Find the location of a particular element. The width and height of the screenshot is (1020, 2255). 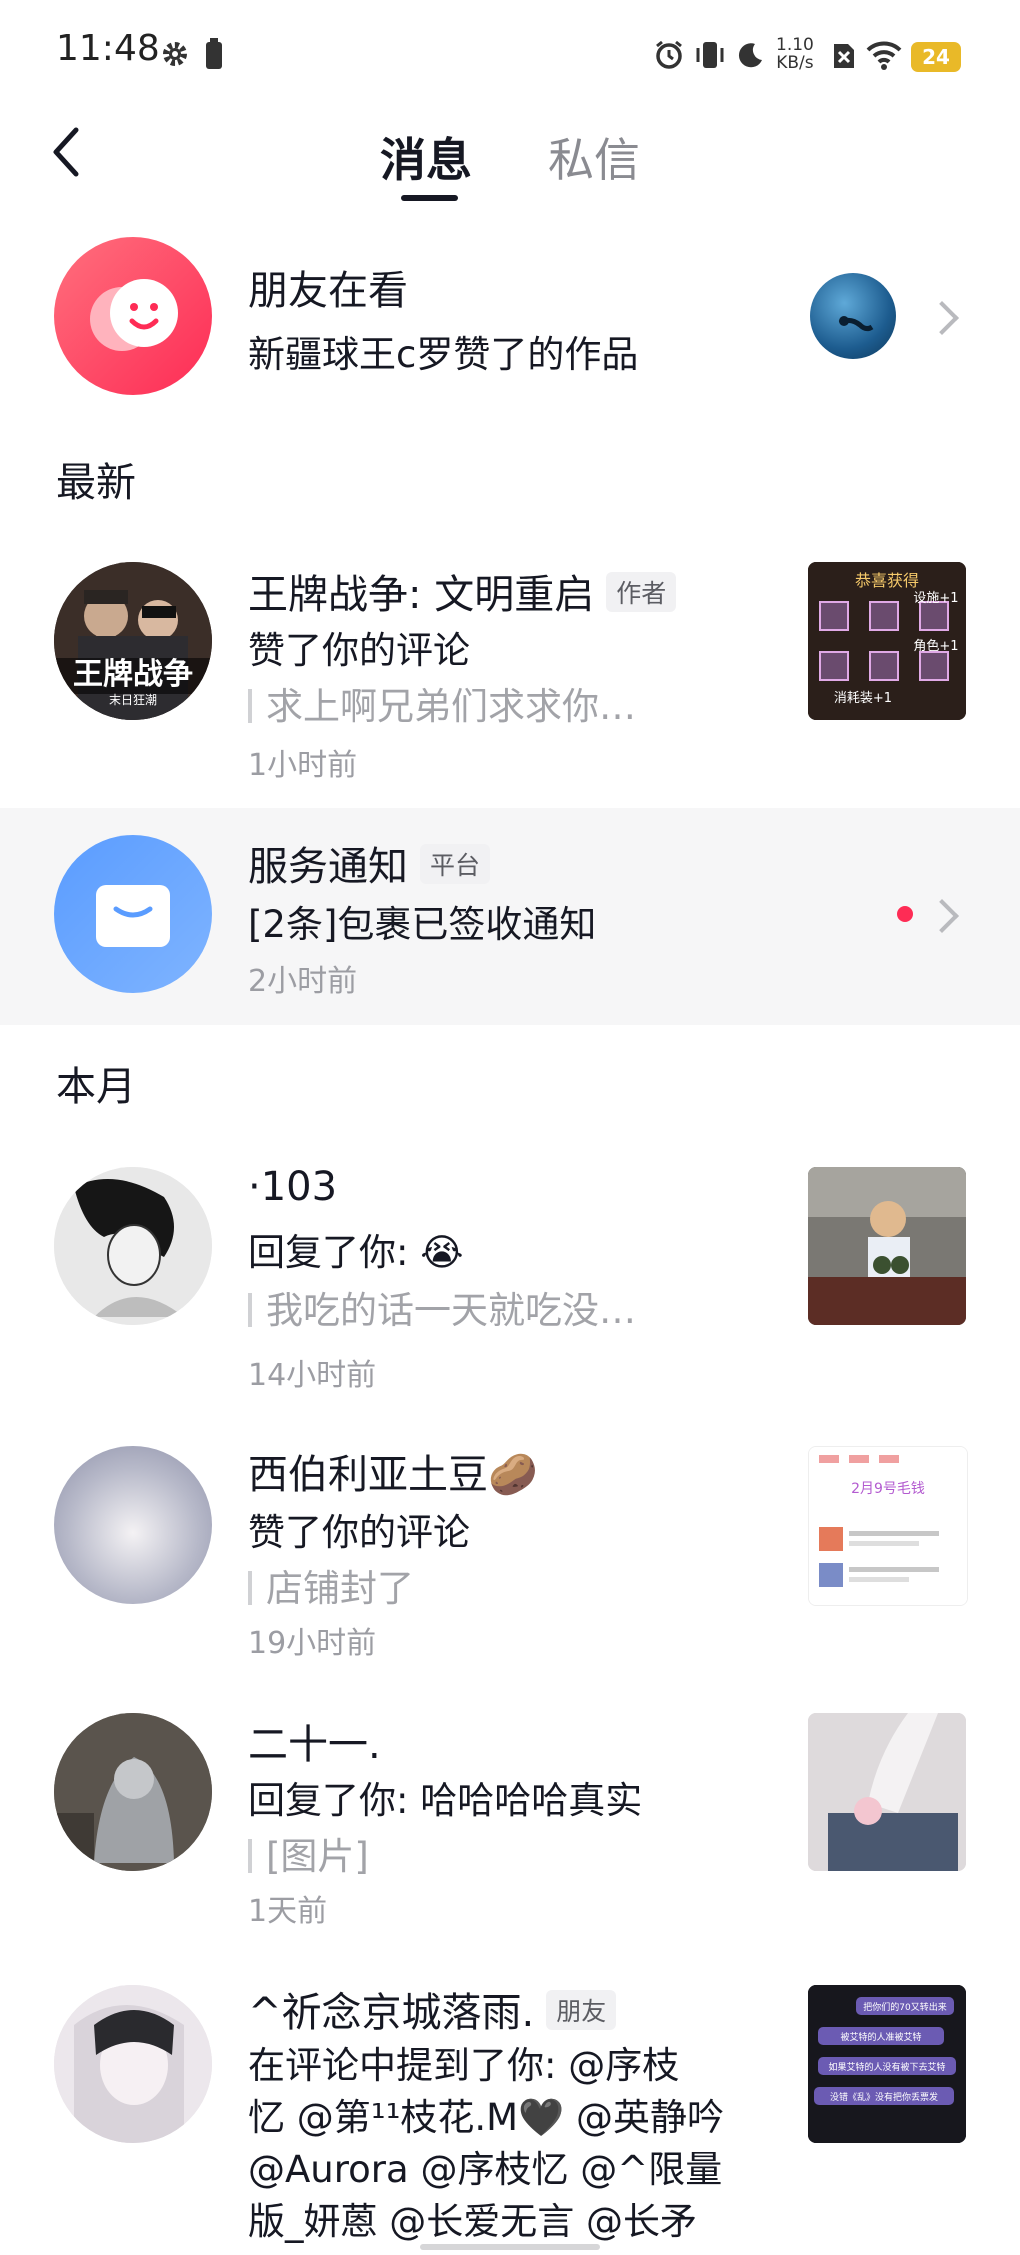

message-time: 19小时前 is located at coordinates (312, 1643).